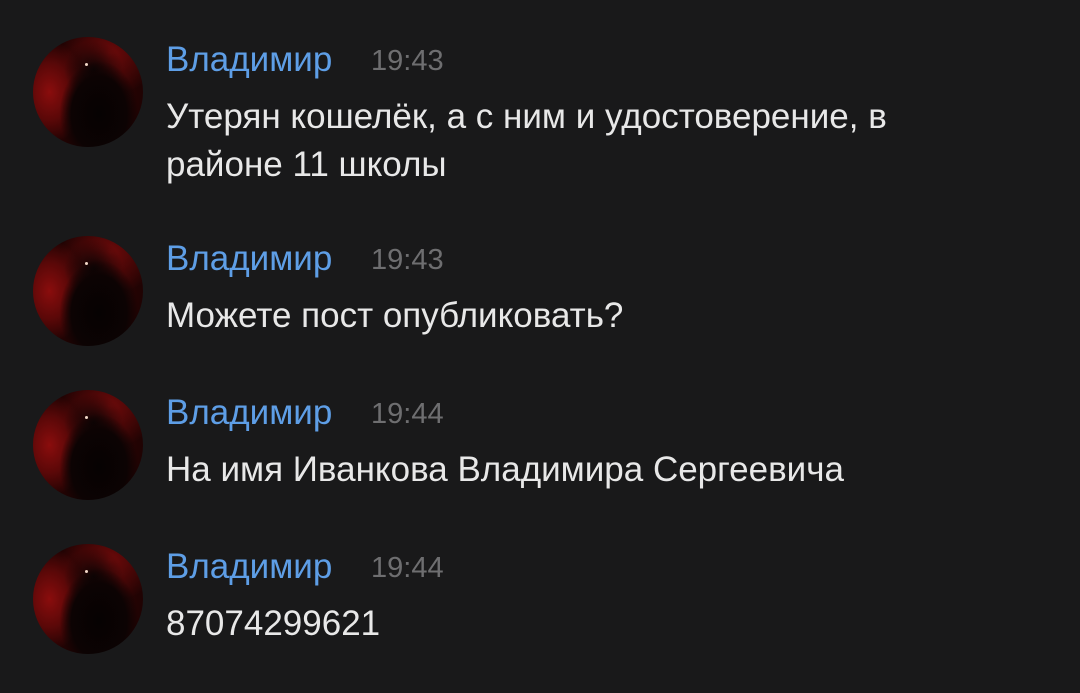 The image size is (1080, 693). What do you see at coordinates (505, 469) in the screenshot?
I see `message-text: На имя Иванкова Владимира Сергеевича` at bounding box center [505, 469].